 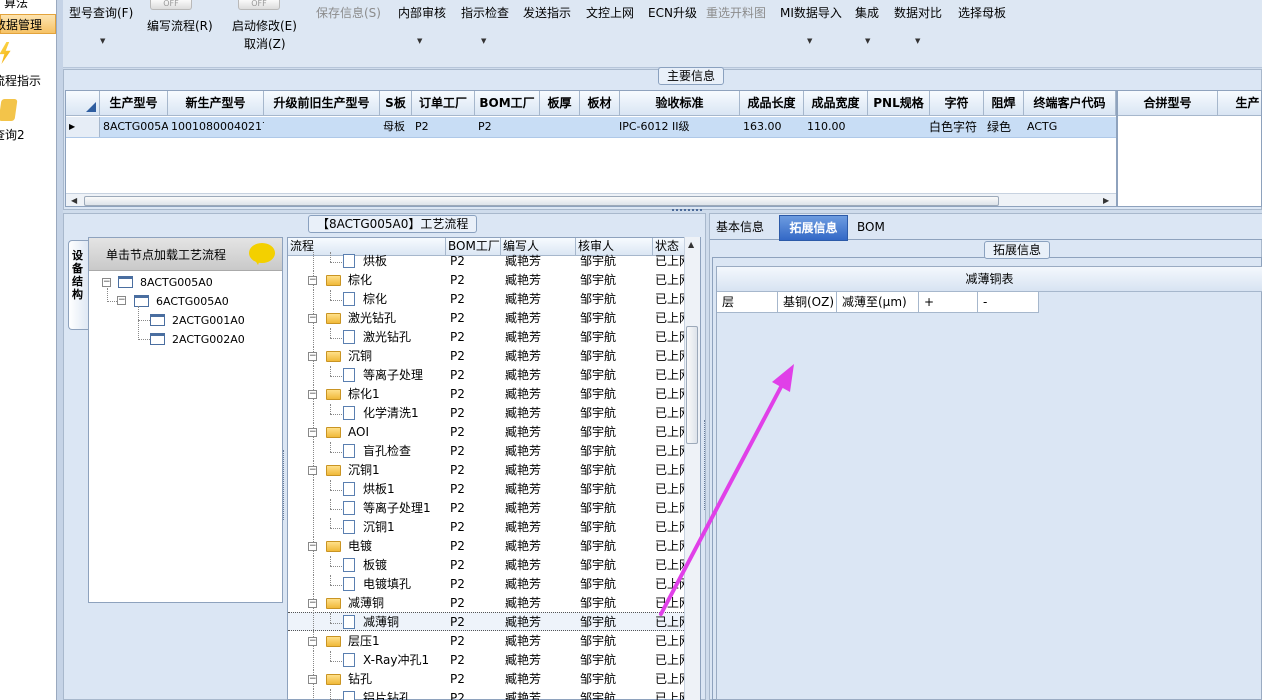 What do you see at coordinates (560, 103) in the screenshot?
I see `col-header-thickness: 板厚` at bounding box center [560, 103].